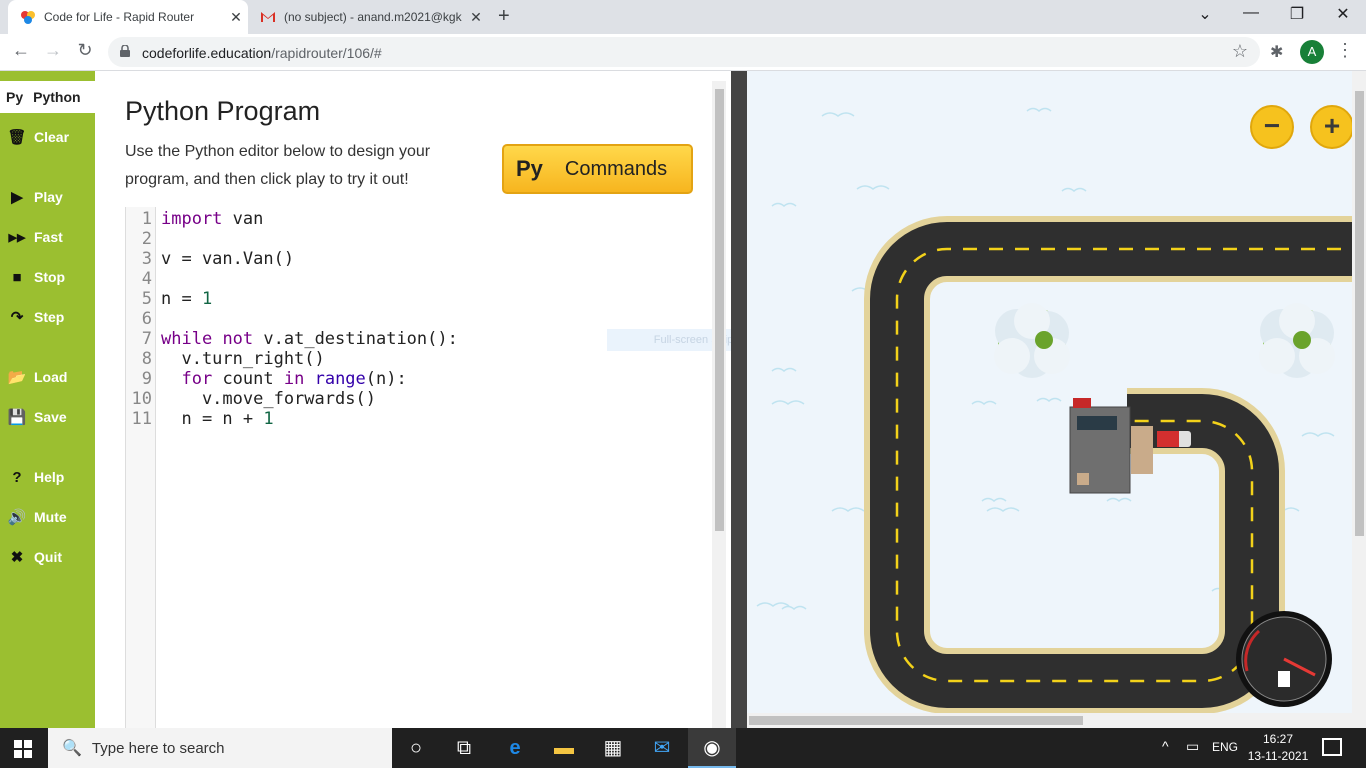 This screenshot has width=1366, height=768. I want to click on browser-tab-rapid-router: Code for Life - Rapid Router ✕, so click(128, 17).